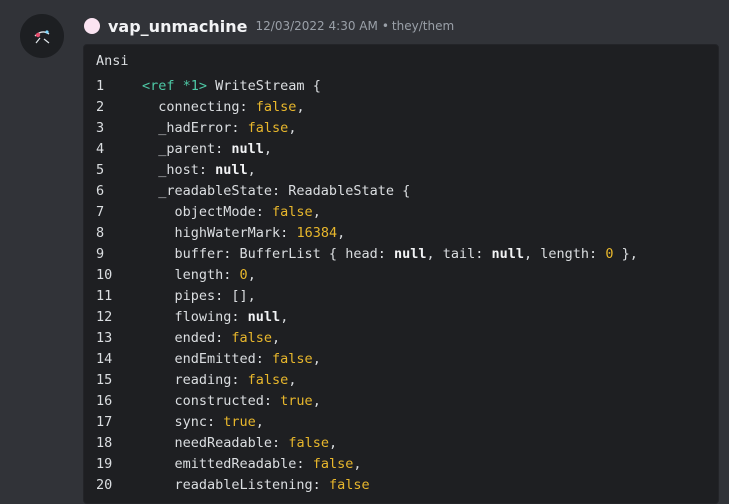 The image size is (729, 504). What do you see at coordinates (423, 26) in the screenshot?
I see `pronouns: they/them` at bounding box center [423, 26].